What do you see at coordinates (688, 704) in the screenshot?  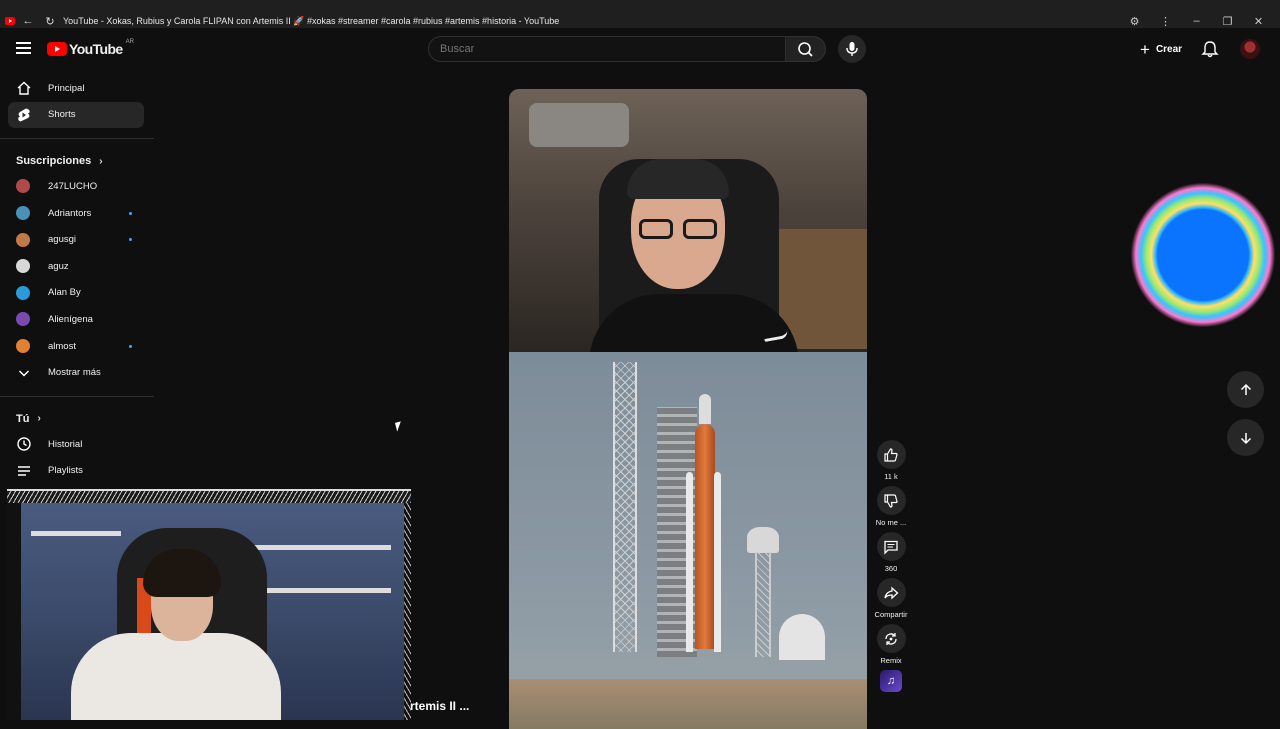 I see `ground` at bounding box center [688, 704].